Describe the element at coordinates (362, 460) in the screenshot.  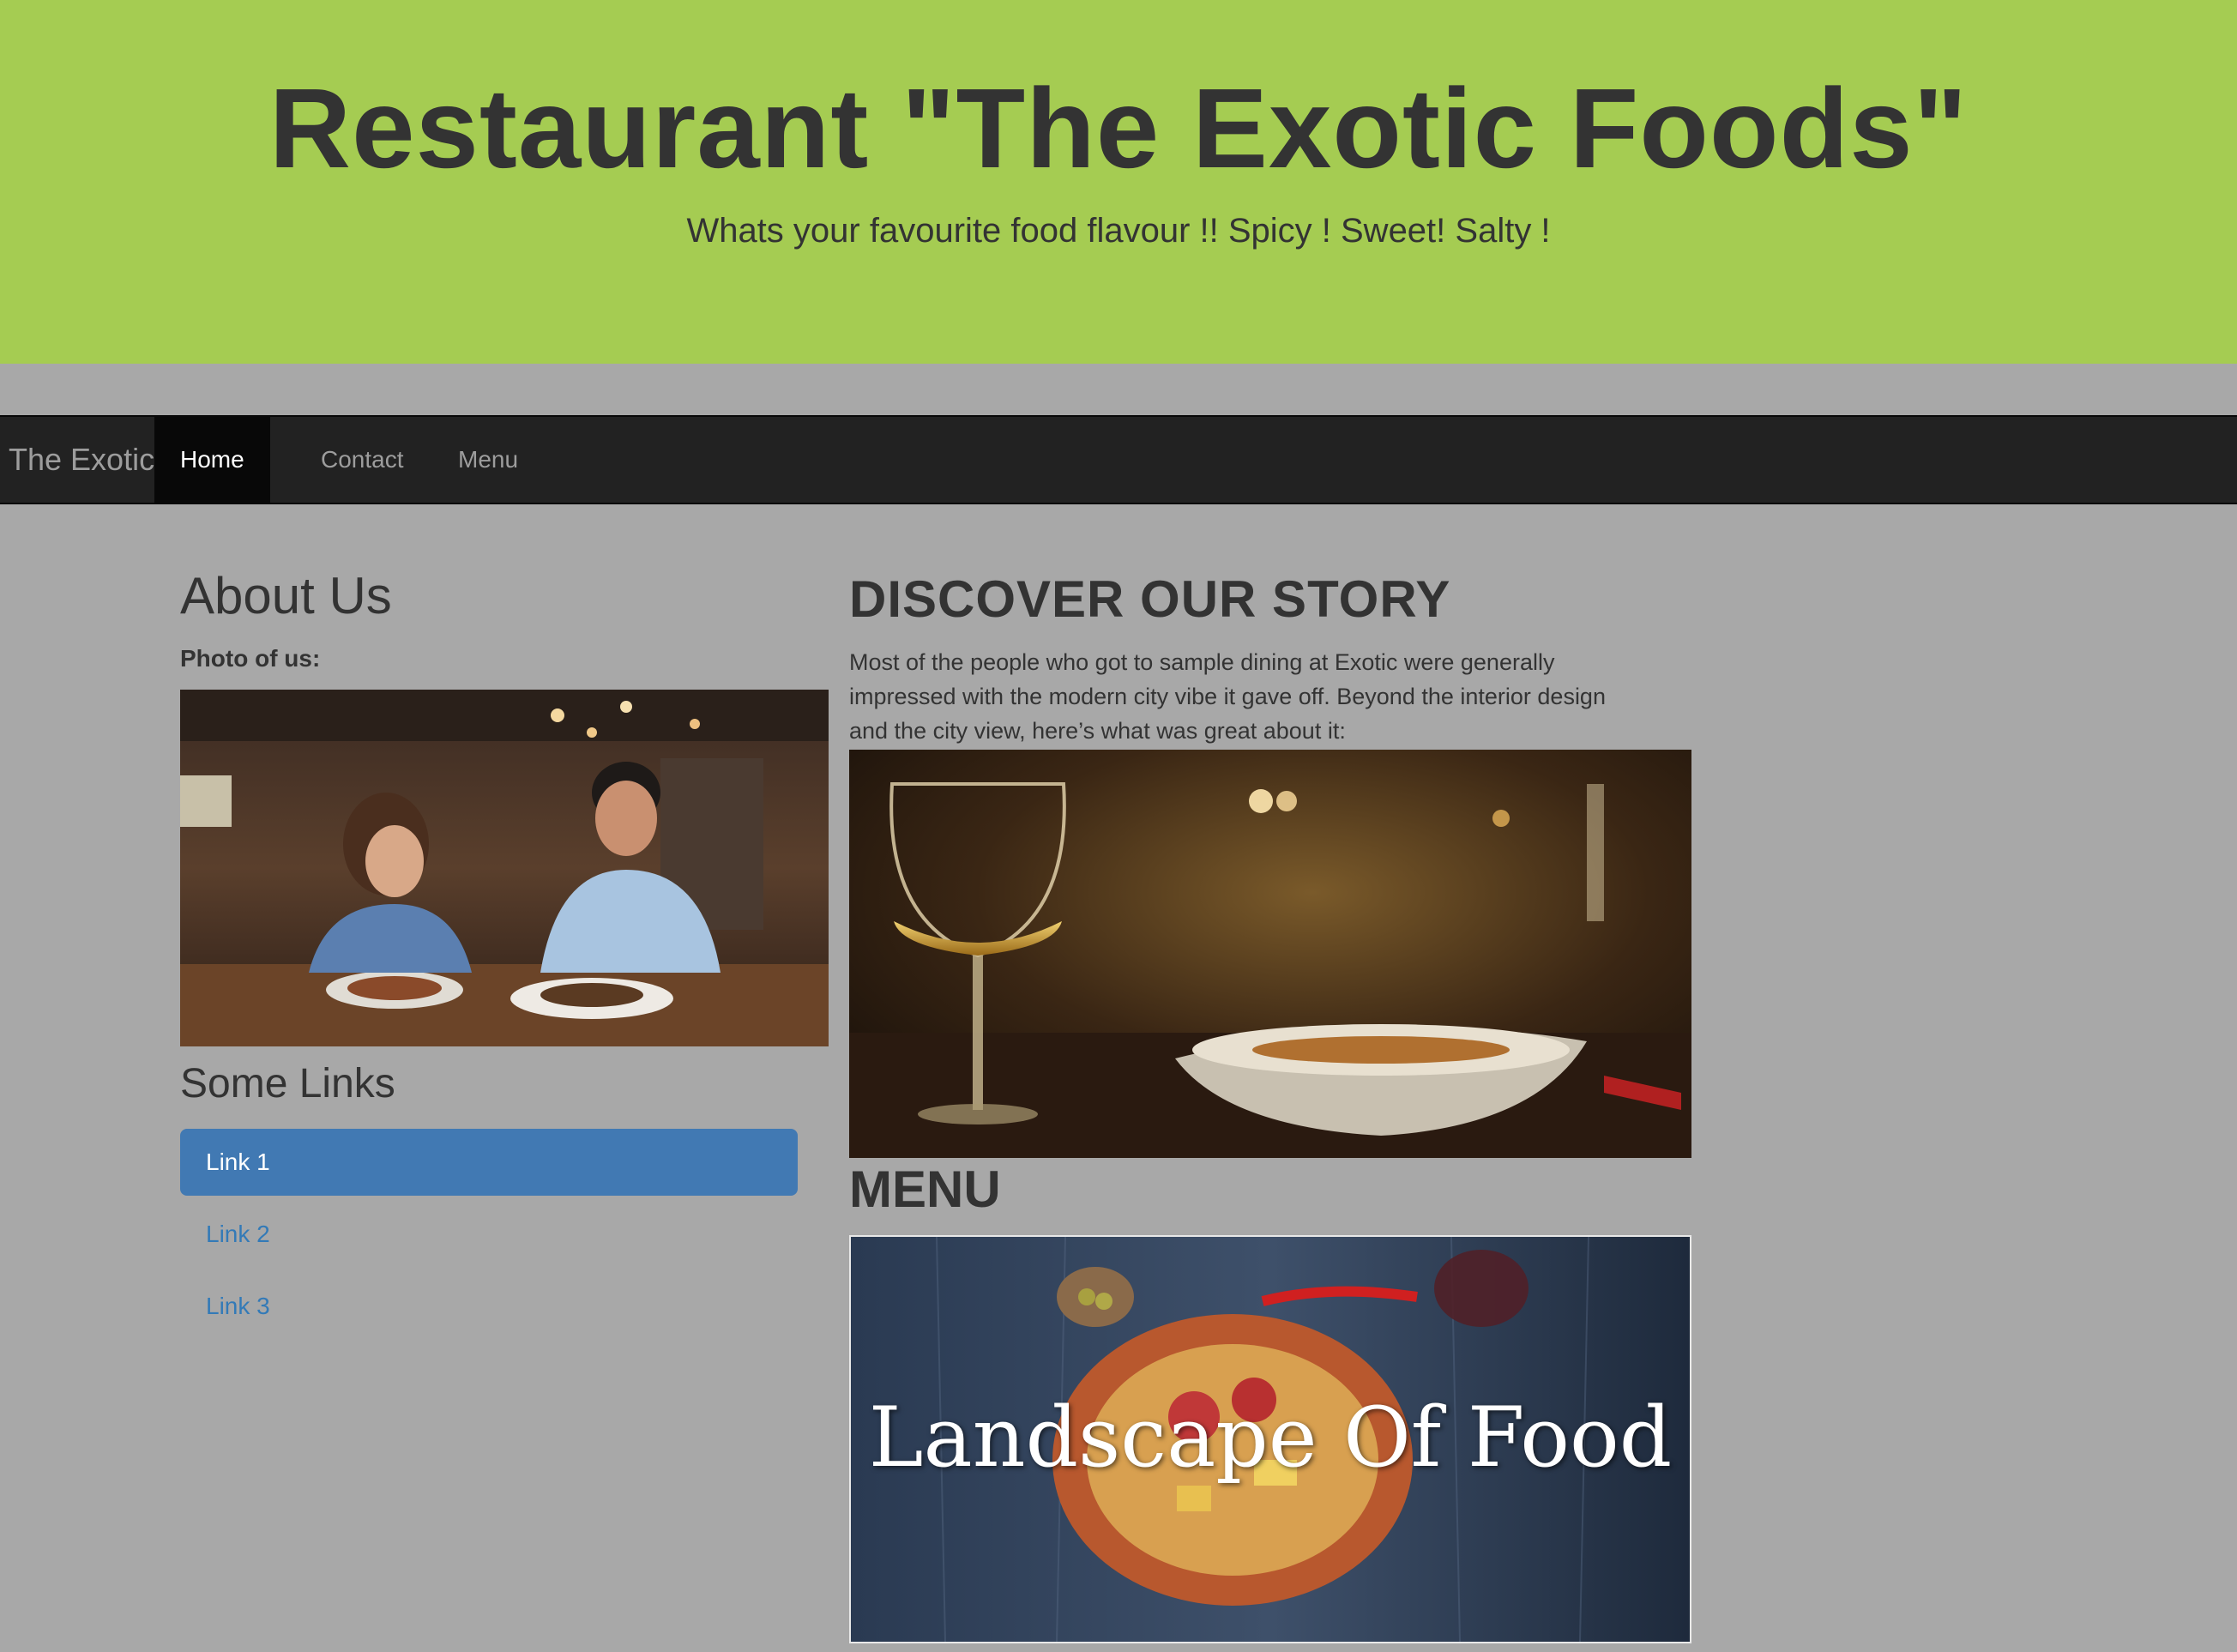
I see `nav-item-contact: Contact` at that location.